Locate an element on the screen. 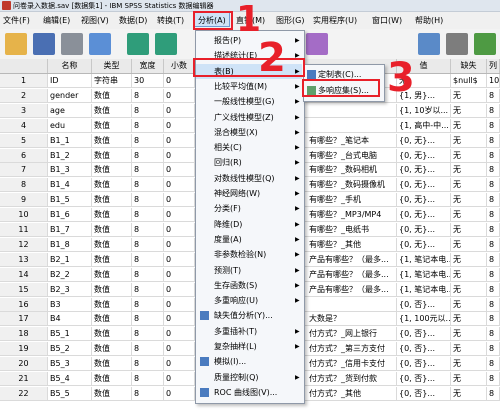 The height and width of the screenshot is (418, 500). row-number: 15 is located at coordinates (24, 289).